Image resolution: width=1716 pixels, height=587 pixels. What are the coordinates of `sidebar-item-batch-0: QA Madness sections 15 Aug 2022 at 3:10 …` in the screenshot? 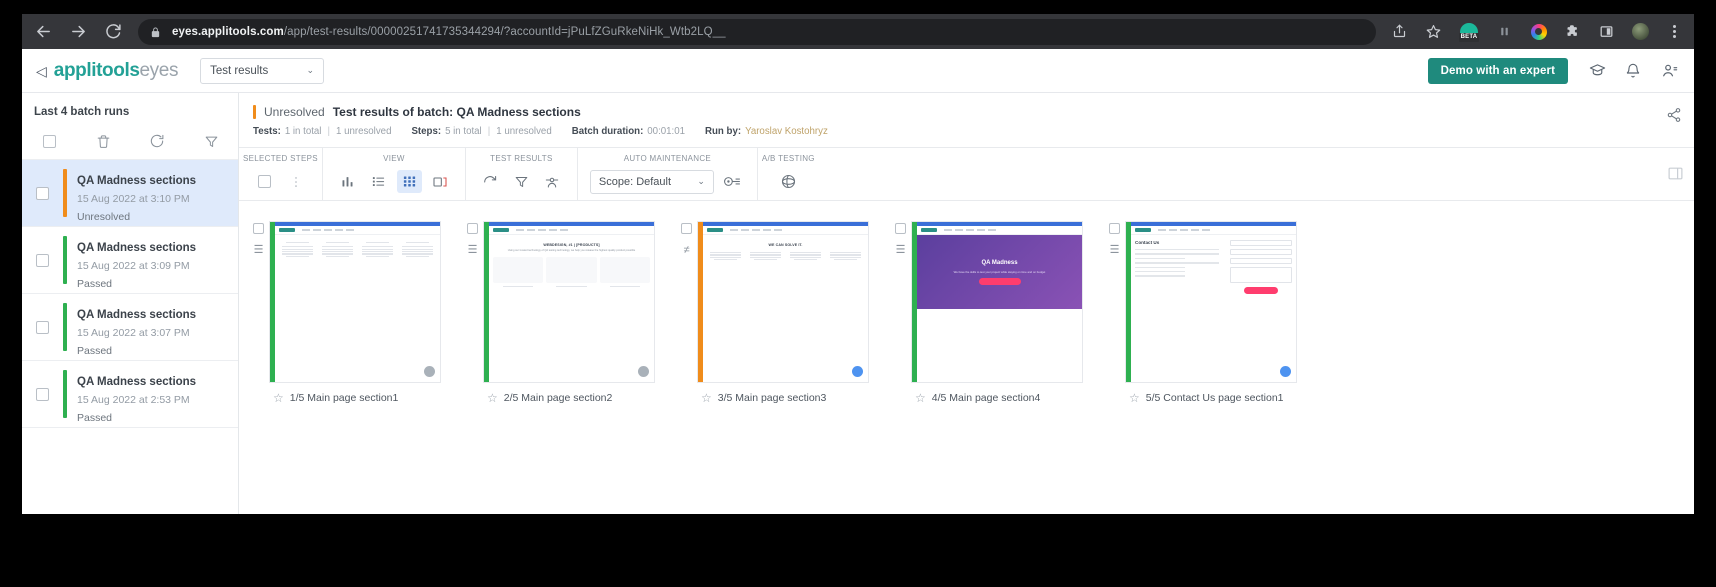 It's located at (130, 193).